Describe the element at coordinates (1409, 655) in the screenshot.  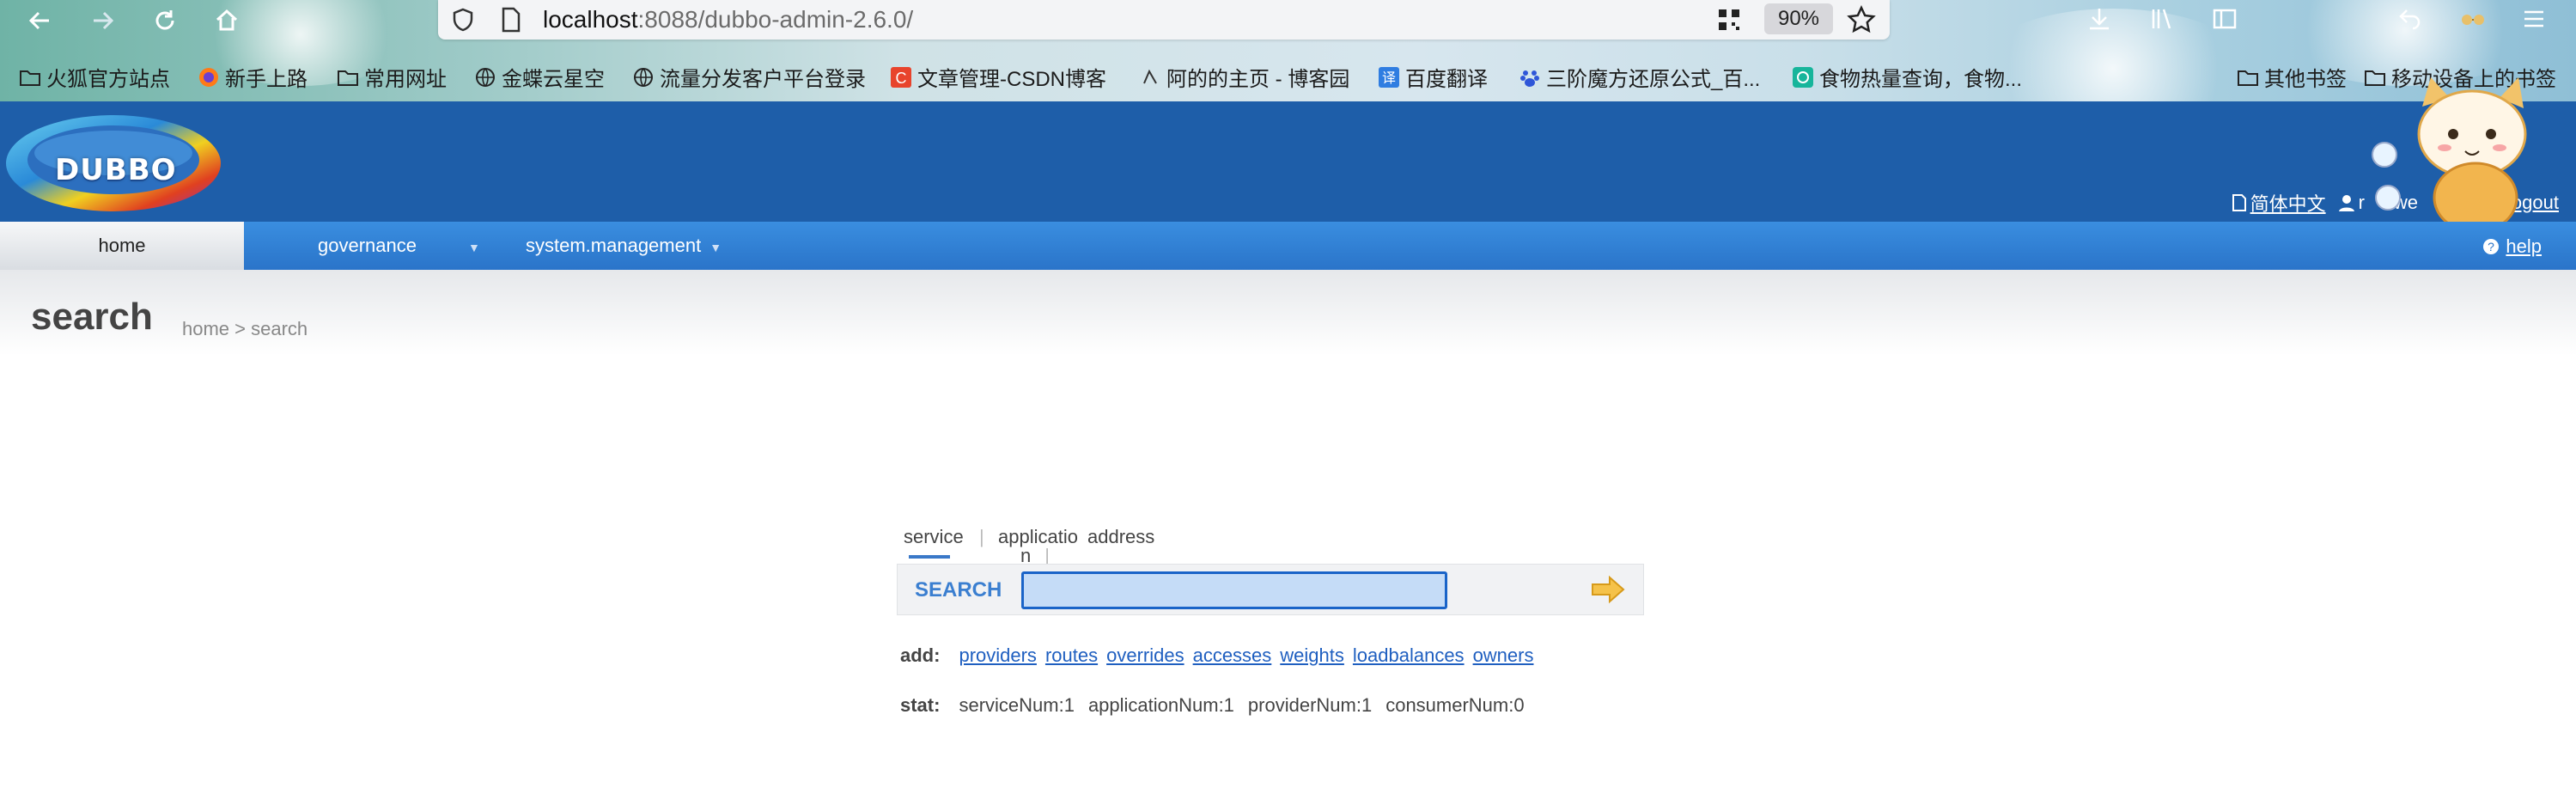
I see `add-loadbalances-link: loadbalances` at that location.